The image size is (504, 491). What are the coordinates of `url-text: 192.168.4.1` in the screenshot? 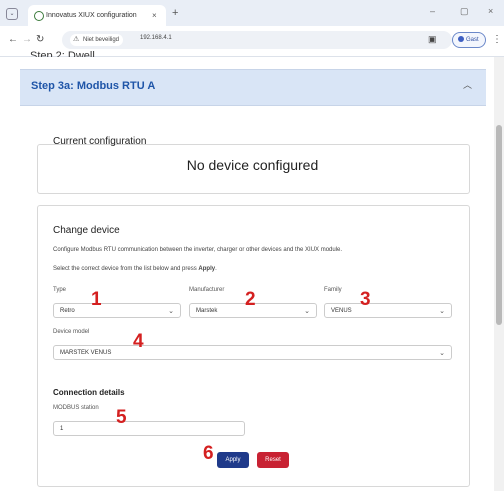 It's located at (156, 38).